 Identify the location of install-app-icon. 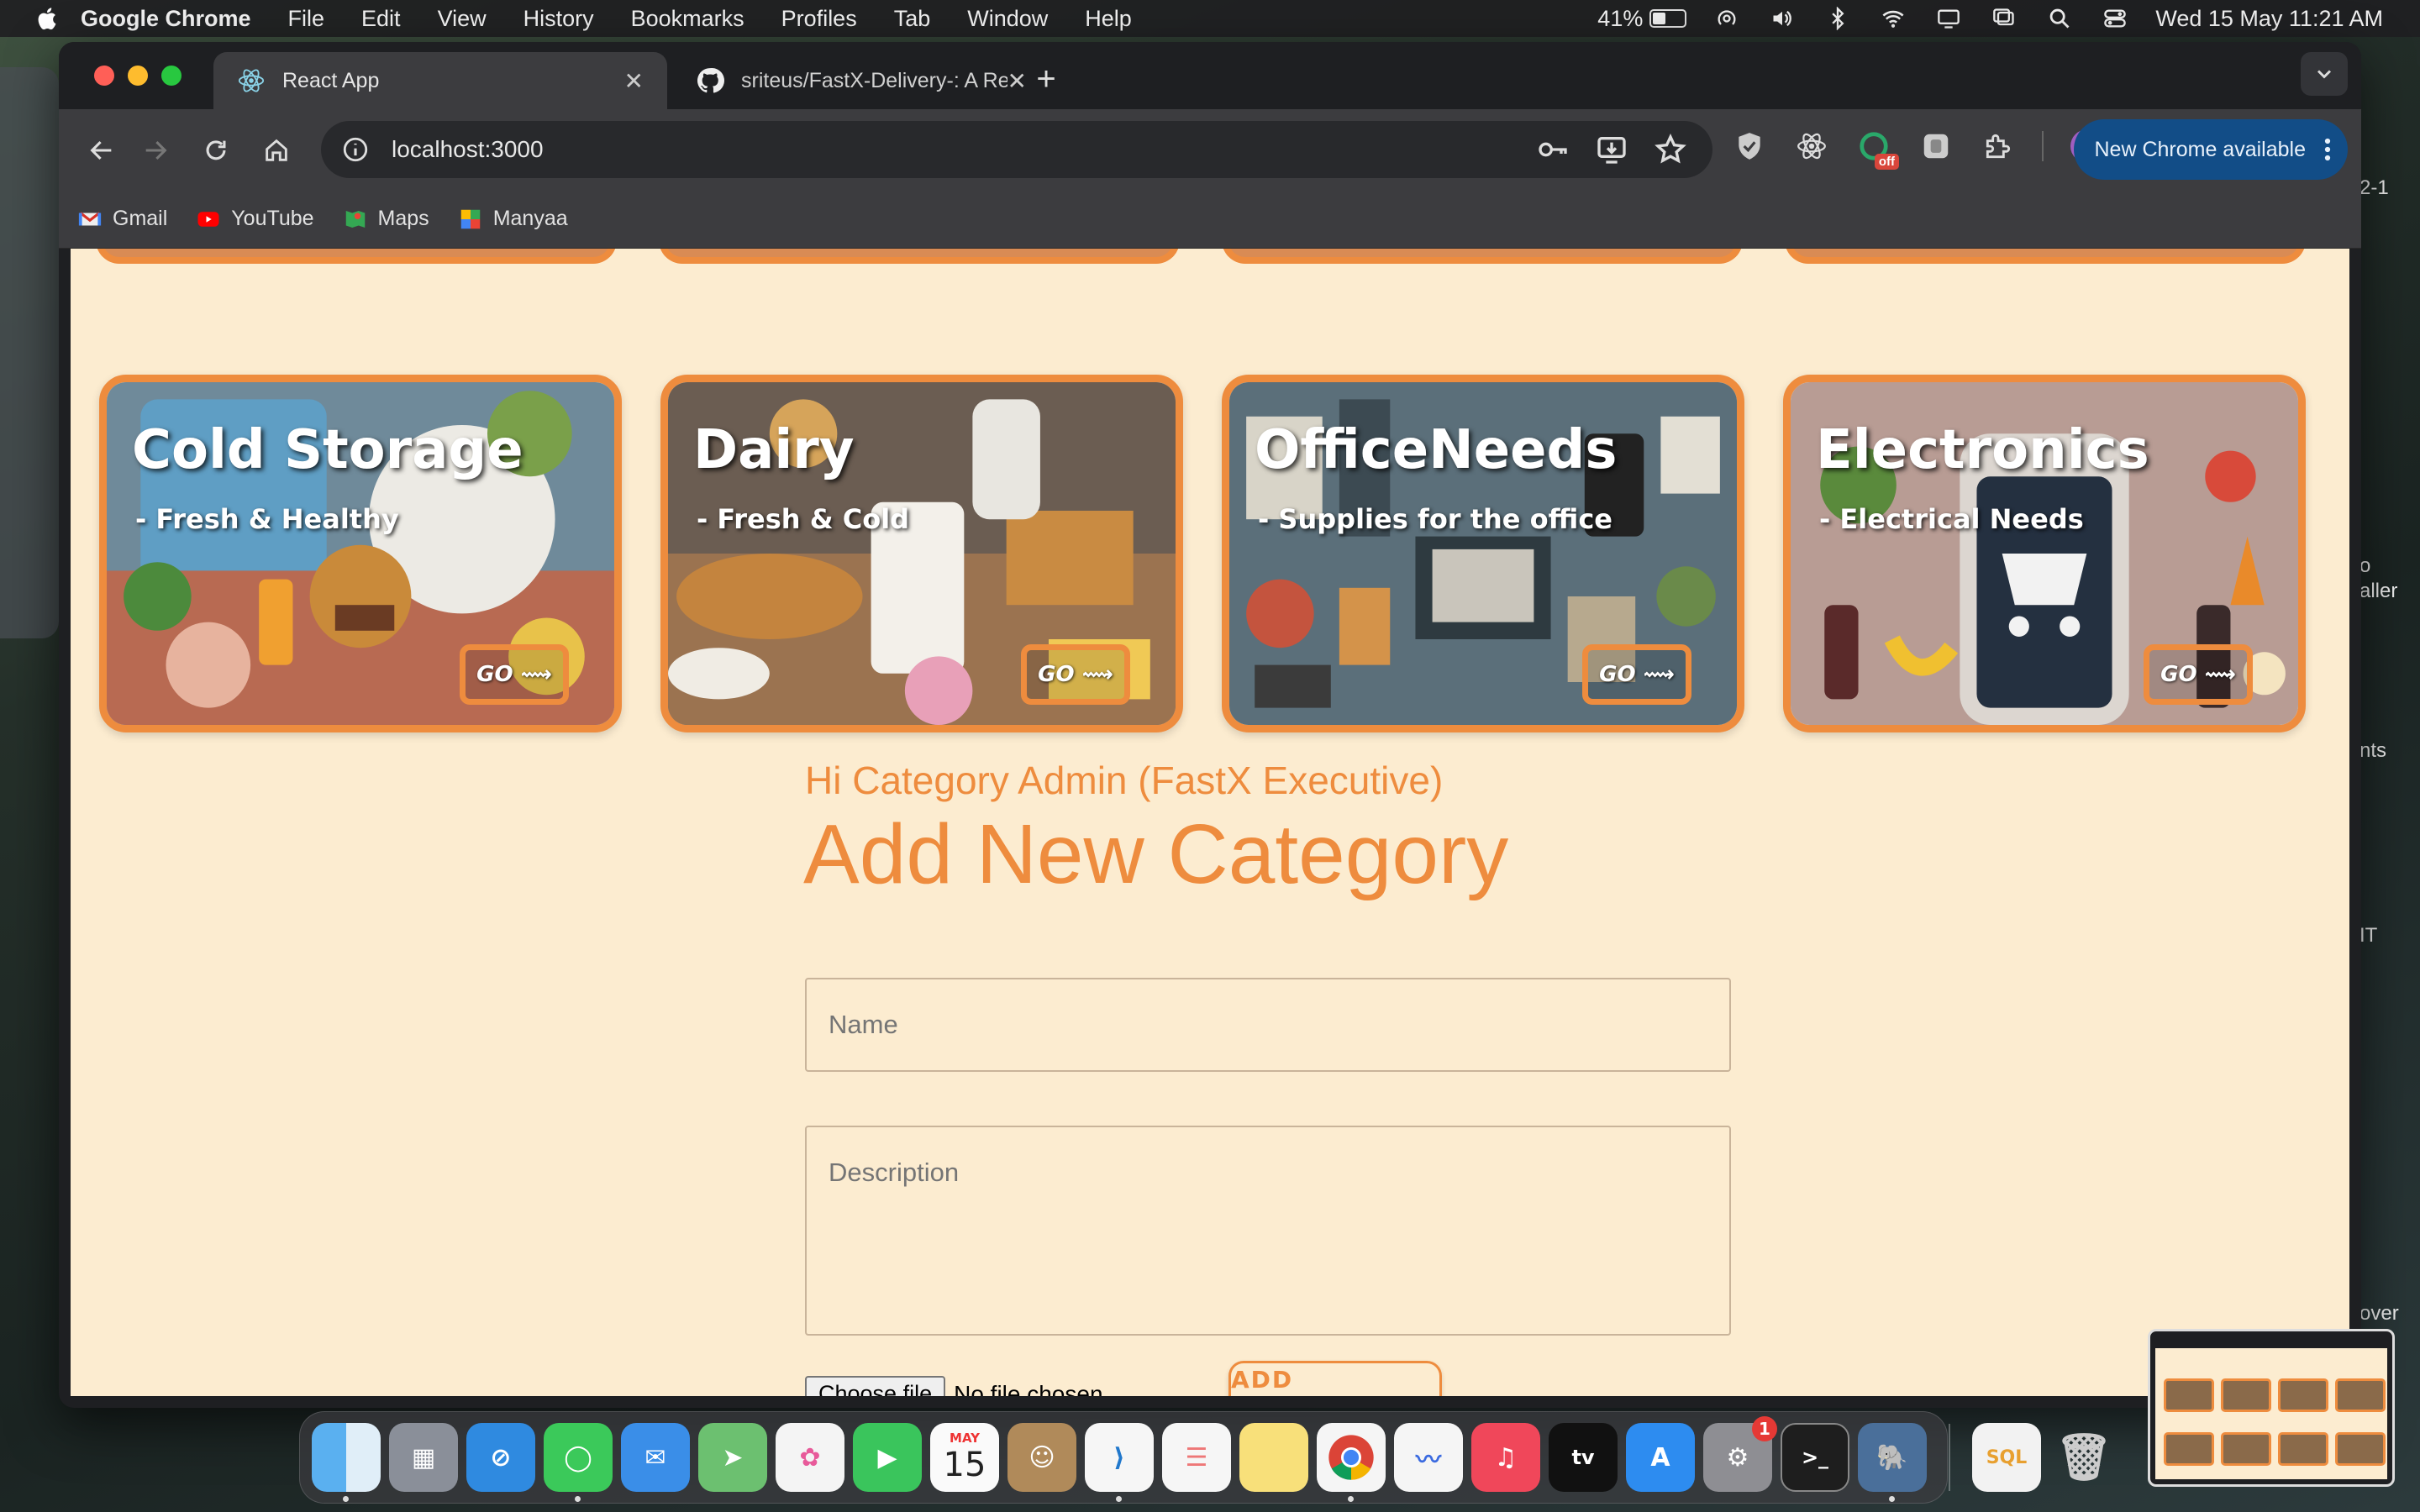
(1612, 149).